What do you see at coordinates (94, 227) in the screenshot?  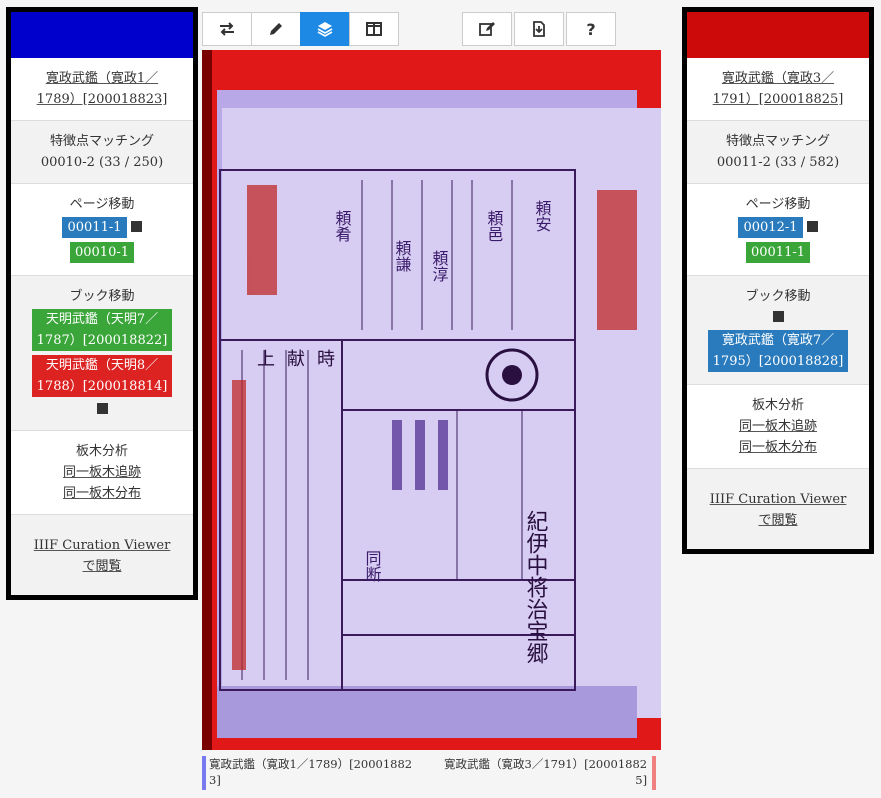 I see `left-page-next-button: 00011-1` at bounding box center [94, 227].